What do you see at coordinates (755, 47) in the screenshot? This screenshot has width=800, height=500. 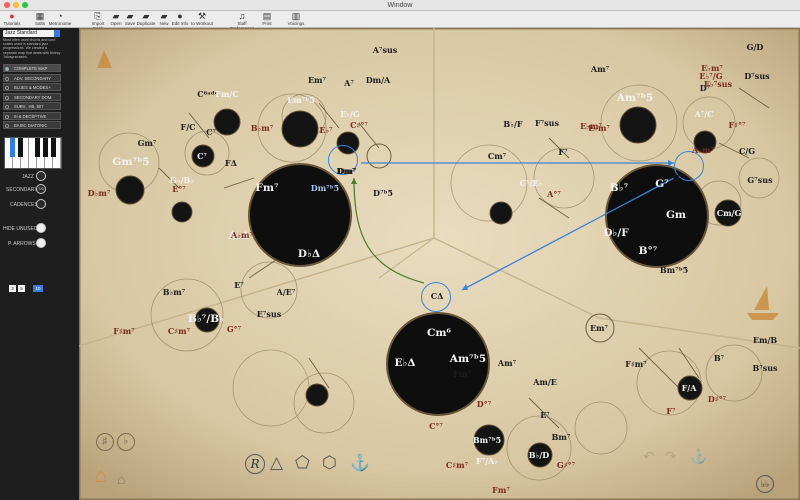 I see `chord-label: G/D` at bounding box center [755, 47].